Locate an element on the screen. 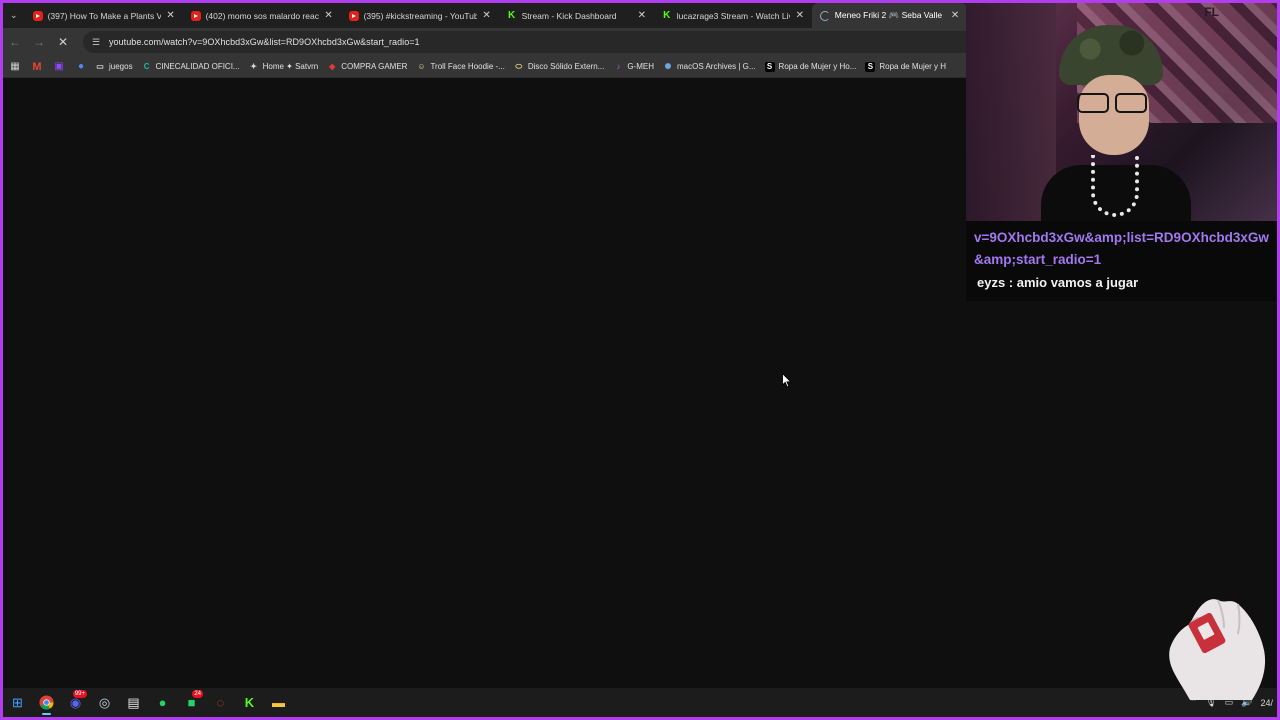  bookmark-label: COMPRA GAMER is located at coordinates (374, 66).